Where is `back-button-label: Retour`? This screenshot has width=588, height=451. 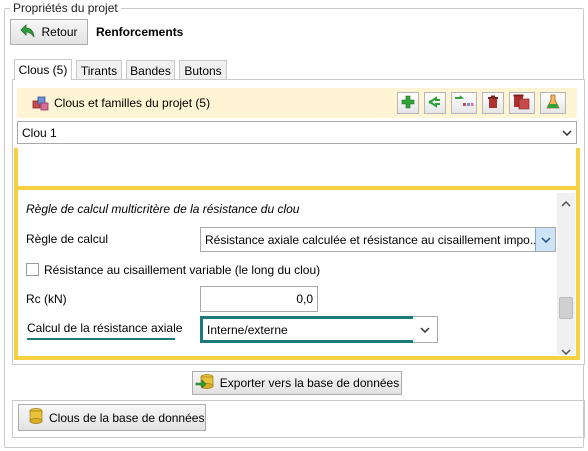
back-button-label: Retour is located at coordinates (59, 32).